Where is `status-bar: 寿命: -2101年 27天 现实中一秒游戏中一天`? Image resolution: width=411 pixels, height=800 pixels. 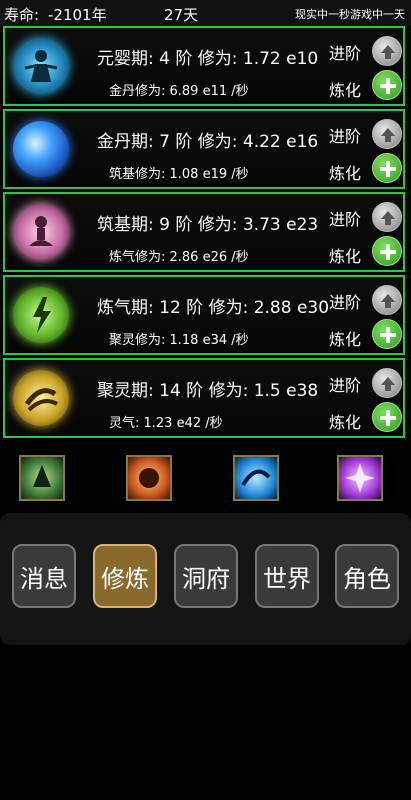
status-bar: 寿命: -2101年 27天 现实中一秒游戏中一天 is located at coordinates (205, 13).